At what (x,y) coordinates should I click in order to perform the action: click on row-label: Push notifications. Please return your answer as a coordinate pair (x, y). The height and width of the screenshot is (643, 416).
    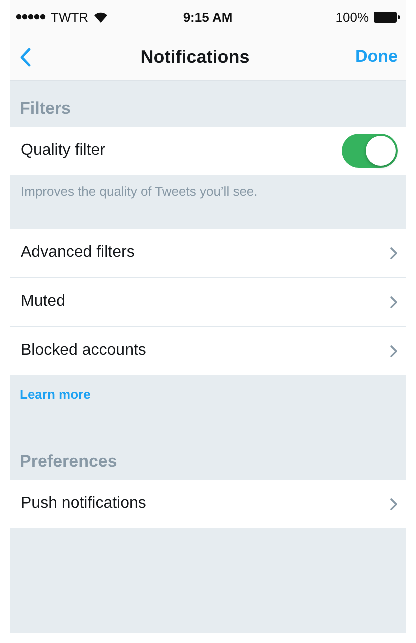
    Looking at the image, I should click on (83, 504).